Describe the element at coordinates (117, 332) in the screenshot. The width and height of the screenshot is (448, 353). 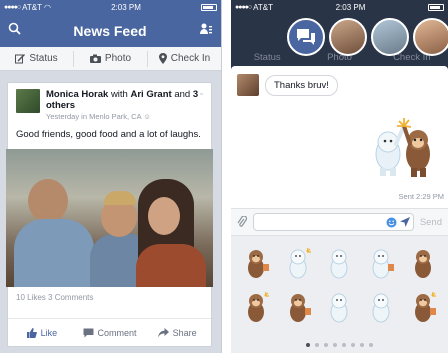
I see `comment-label: Comment` at that location.